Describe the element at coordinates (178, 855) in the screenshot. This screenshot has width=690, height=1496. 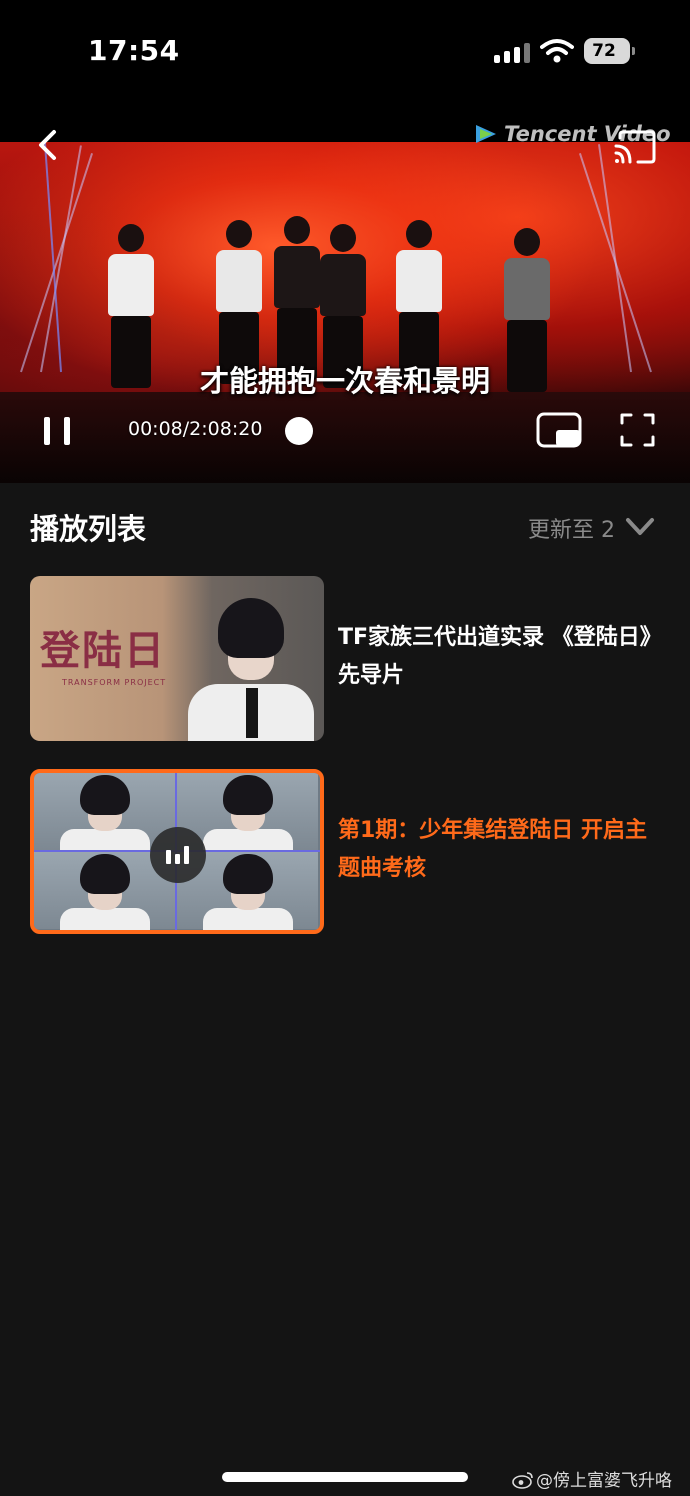
I see `now-playing-icon` at that location.